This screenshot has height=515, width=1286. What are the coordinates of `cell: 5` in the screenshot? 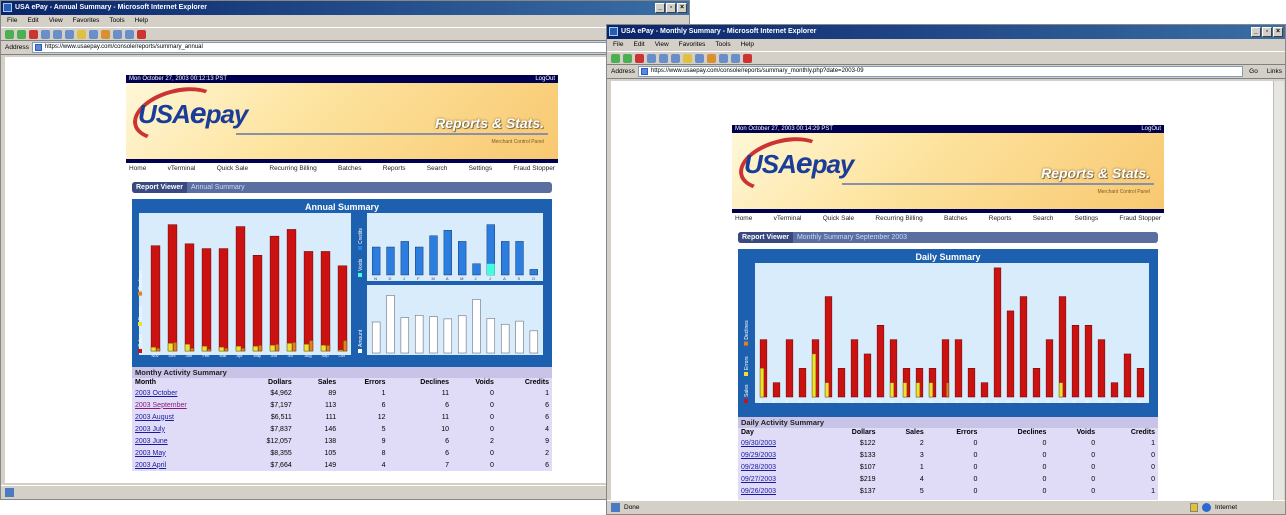 It's located at (383, 429).